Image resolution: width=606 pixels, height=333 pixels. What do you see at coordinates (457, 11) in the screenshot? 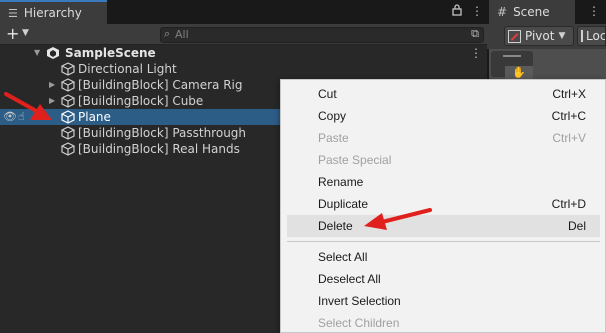
I see `lock-icon` at bounding box center [457, 11].